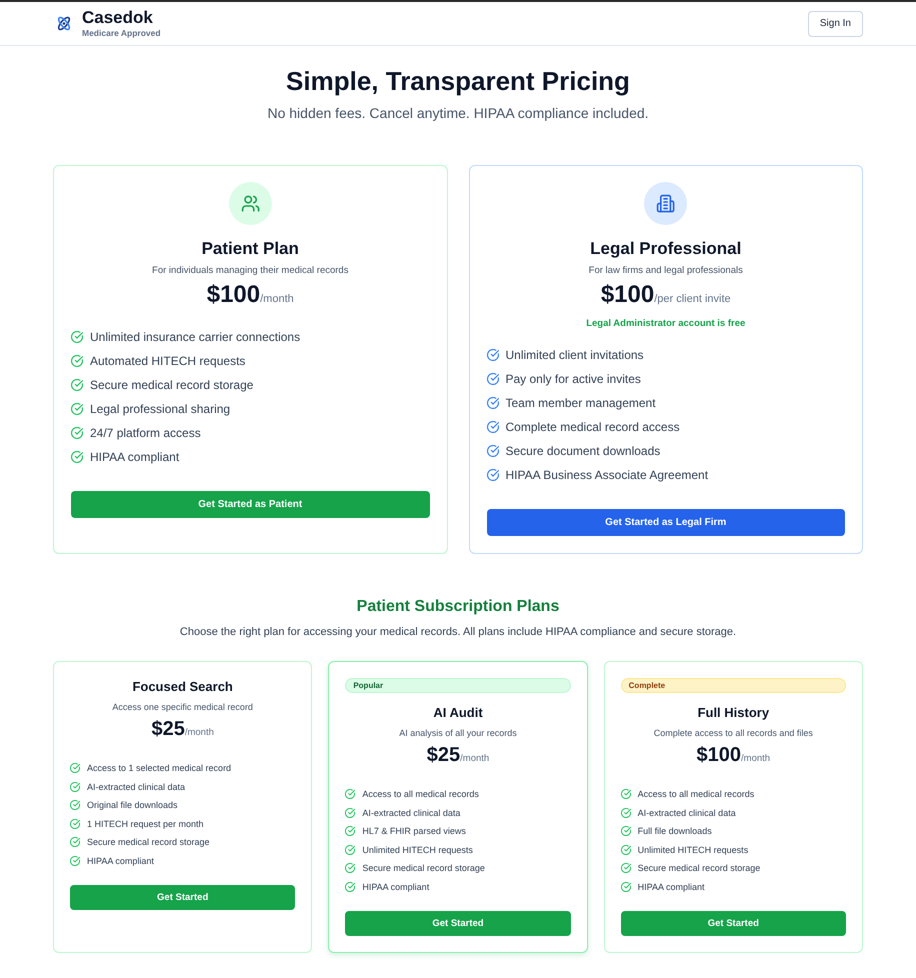  Describe the element at coordinates (64, 23) in the screenshot. I see `atom-icon` at that location.